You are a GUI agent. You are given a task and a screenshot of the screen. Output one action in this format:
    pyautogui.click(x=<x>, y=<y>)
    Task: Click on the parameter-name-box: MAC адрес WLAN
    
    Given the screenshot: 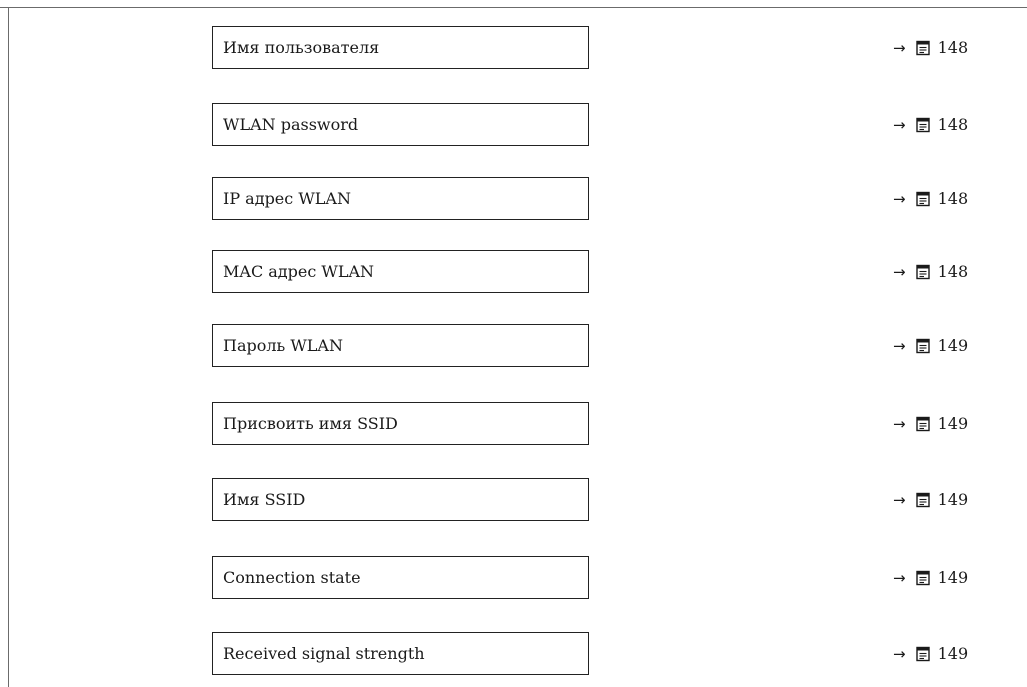 What is the action you would take?
    pyautogui.click(x=400, y=271)
    